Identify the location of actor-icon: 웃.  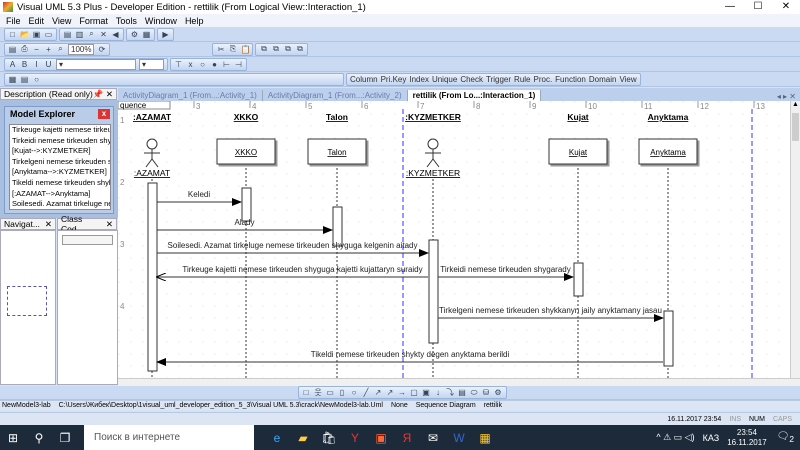
(318, 392).